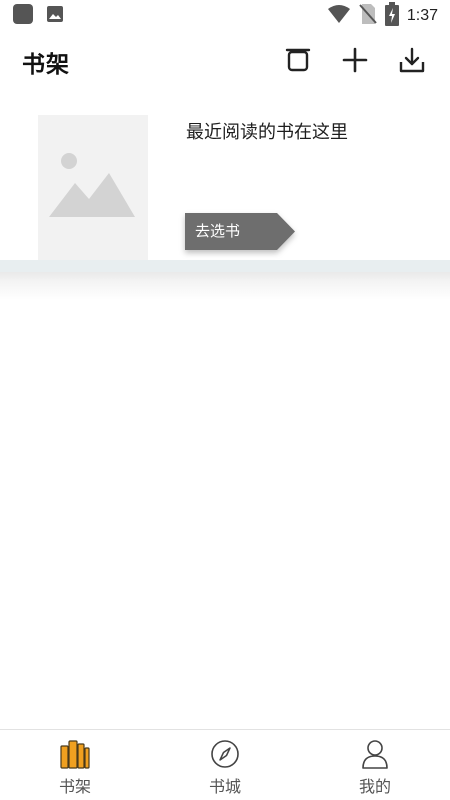  I want to click on bookshelf-manage-button, so click(298, 62).